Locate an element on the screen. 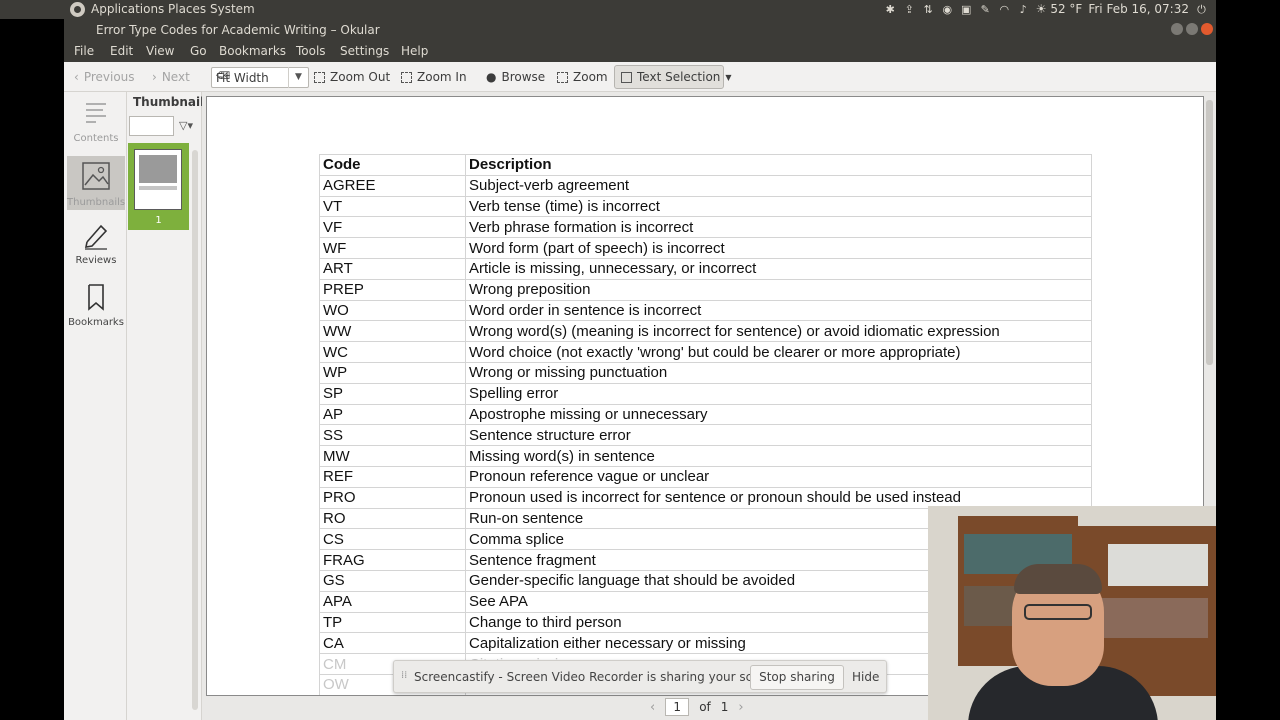  person-hair is located at coordinates (1058, 579).